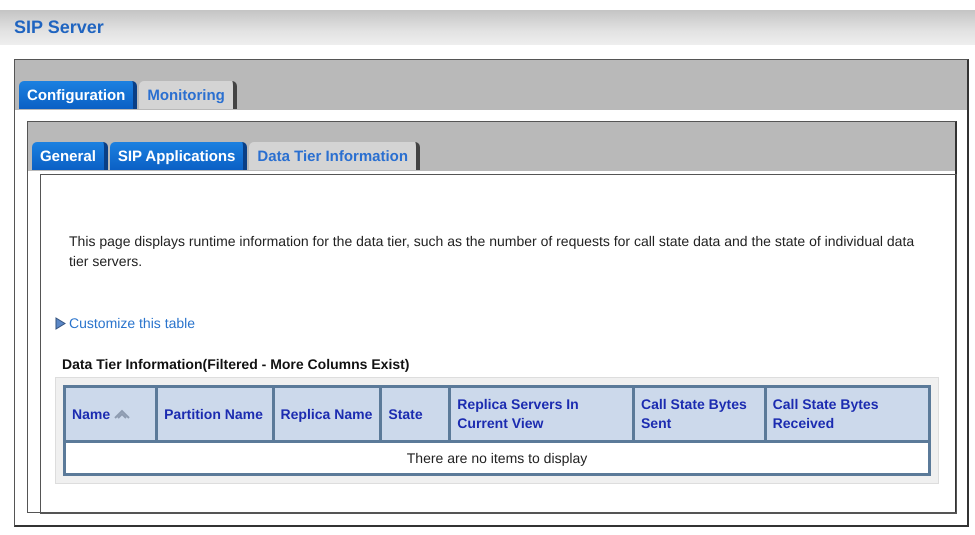 The height and width of the screenshot is (535, 975). I want to click on column-header: Partition Name, so click(215, 414).